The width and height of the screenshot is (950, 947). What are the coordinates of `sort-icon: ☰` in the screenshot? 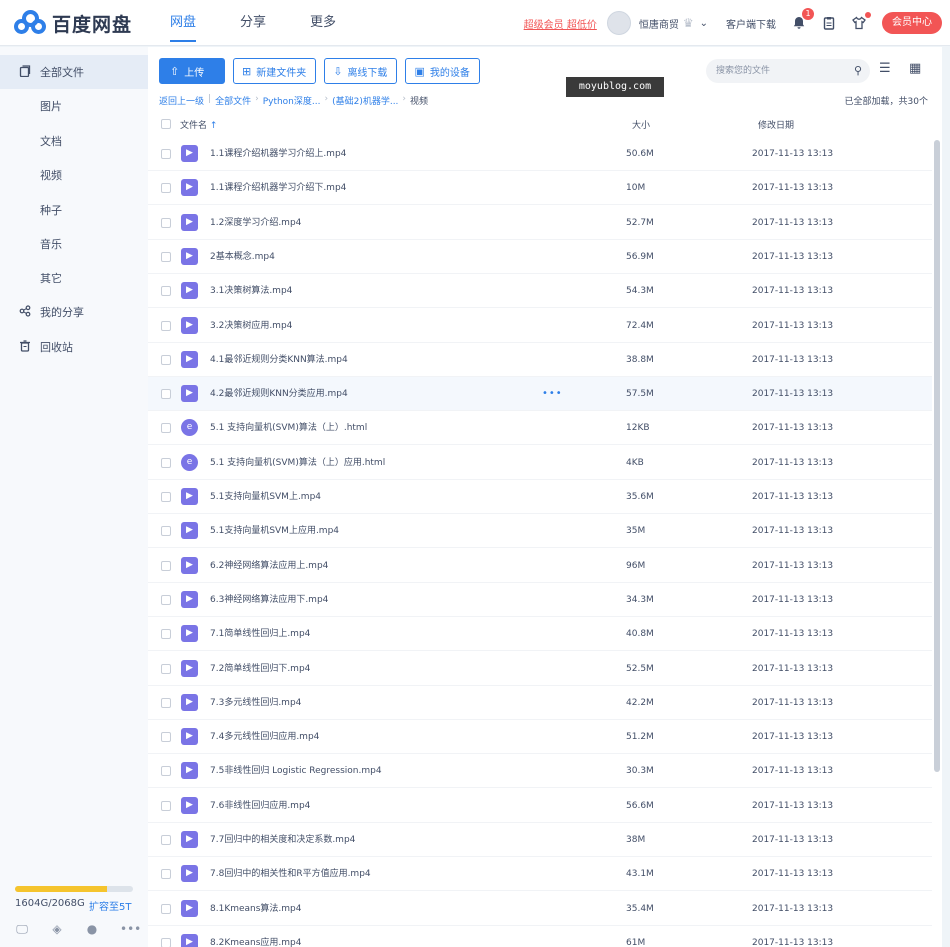 It's located at (885, 68).